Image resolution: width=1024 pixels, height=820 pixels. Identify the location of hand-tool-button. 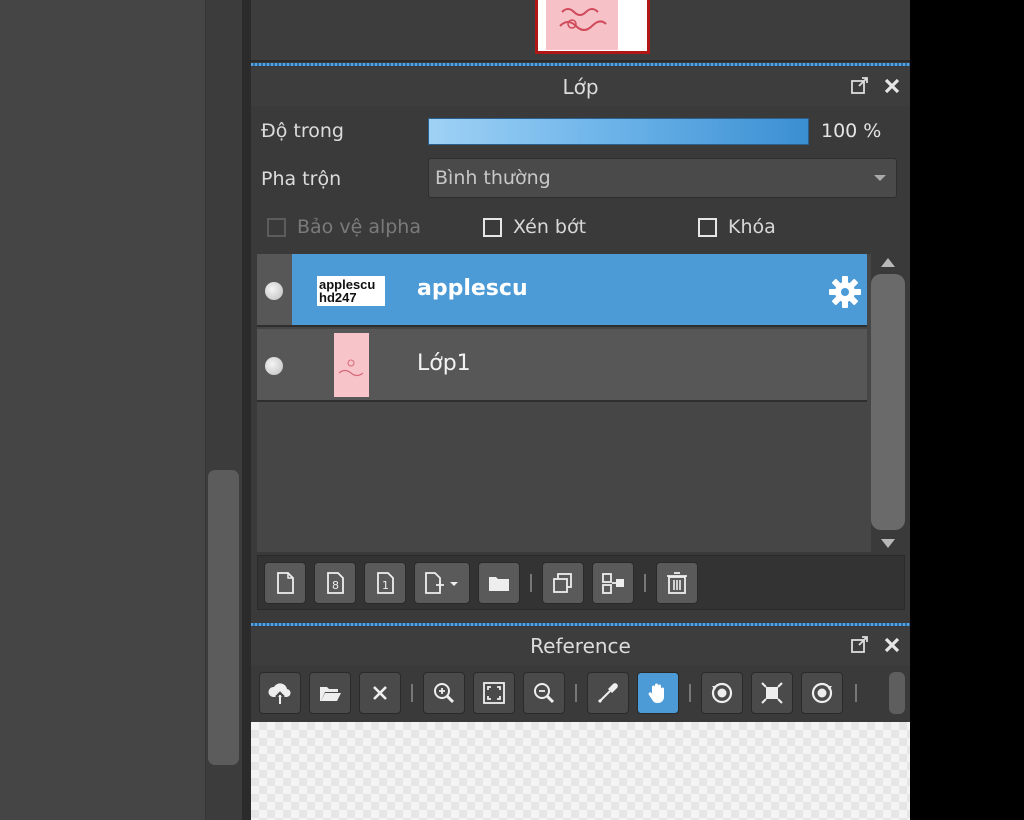
(658, 693).